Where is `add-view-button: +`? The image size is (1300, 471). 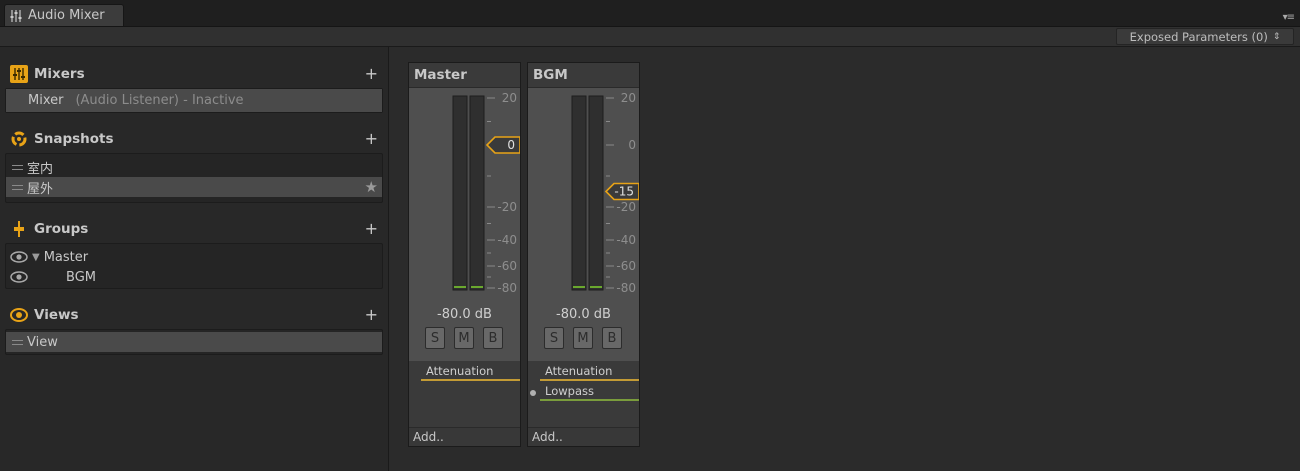 add-view-button: + is located at coordinates (371, 314).